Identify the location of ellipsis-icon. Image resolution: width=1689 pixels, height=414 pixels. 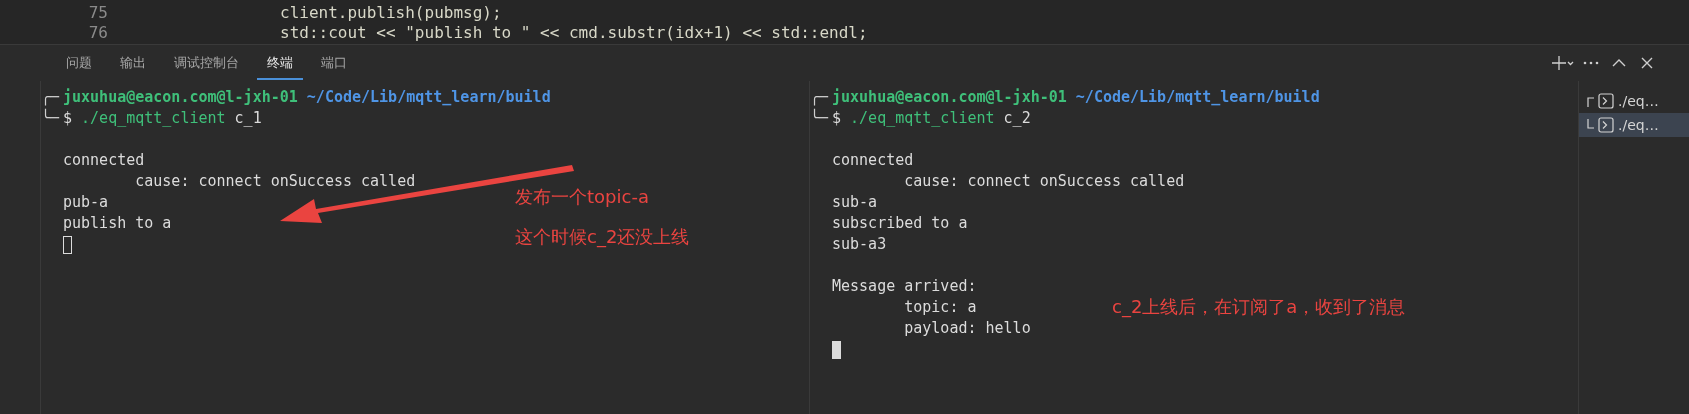
(1591, 63).